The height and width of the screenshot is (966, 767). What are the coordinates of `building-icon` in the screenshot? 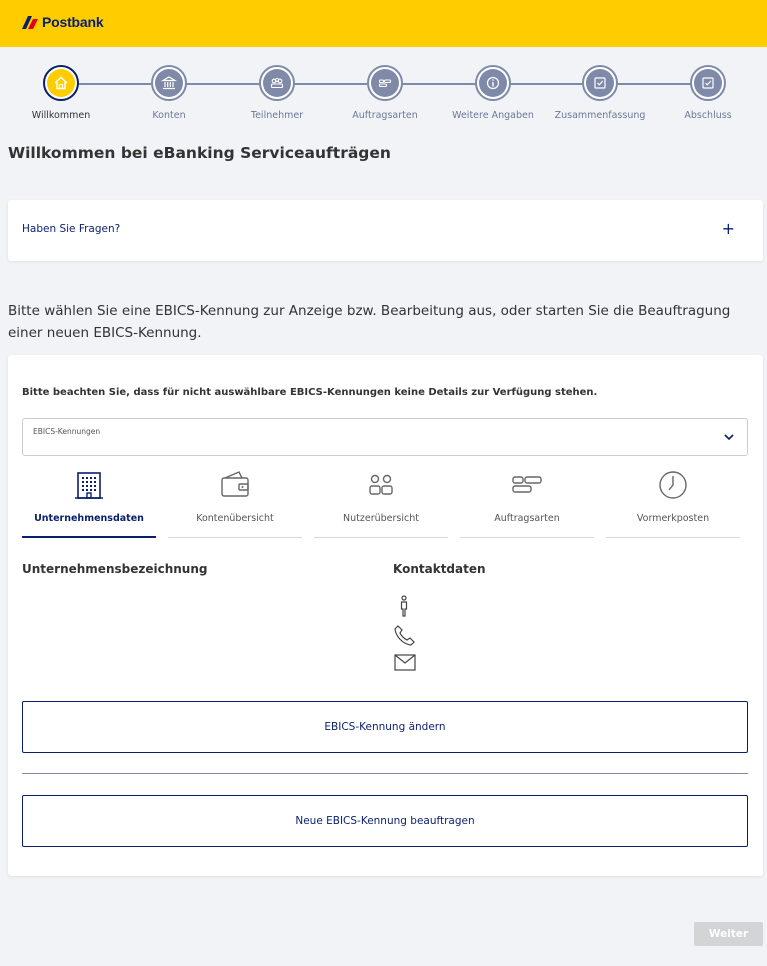 It's located at (89, 485).